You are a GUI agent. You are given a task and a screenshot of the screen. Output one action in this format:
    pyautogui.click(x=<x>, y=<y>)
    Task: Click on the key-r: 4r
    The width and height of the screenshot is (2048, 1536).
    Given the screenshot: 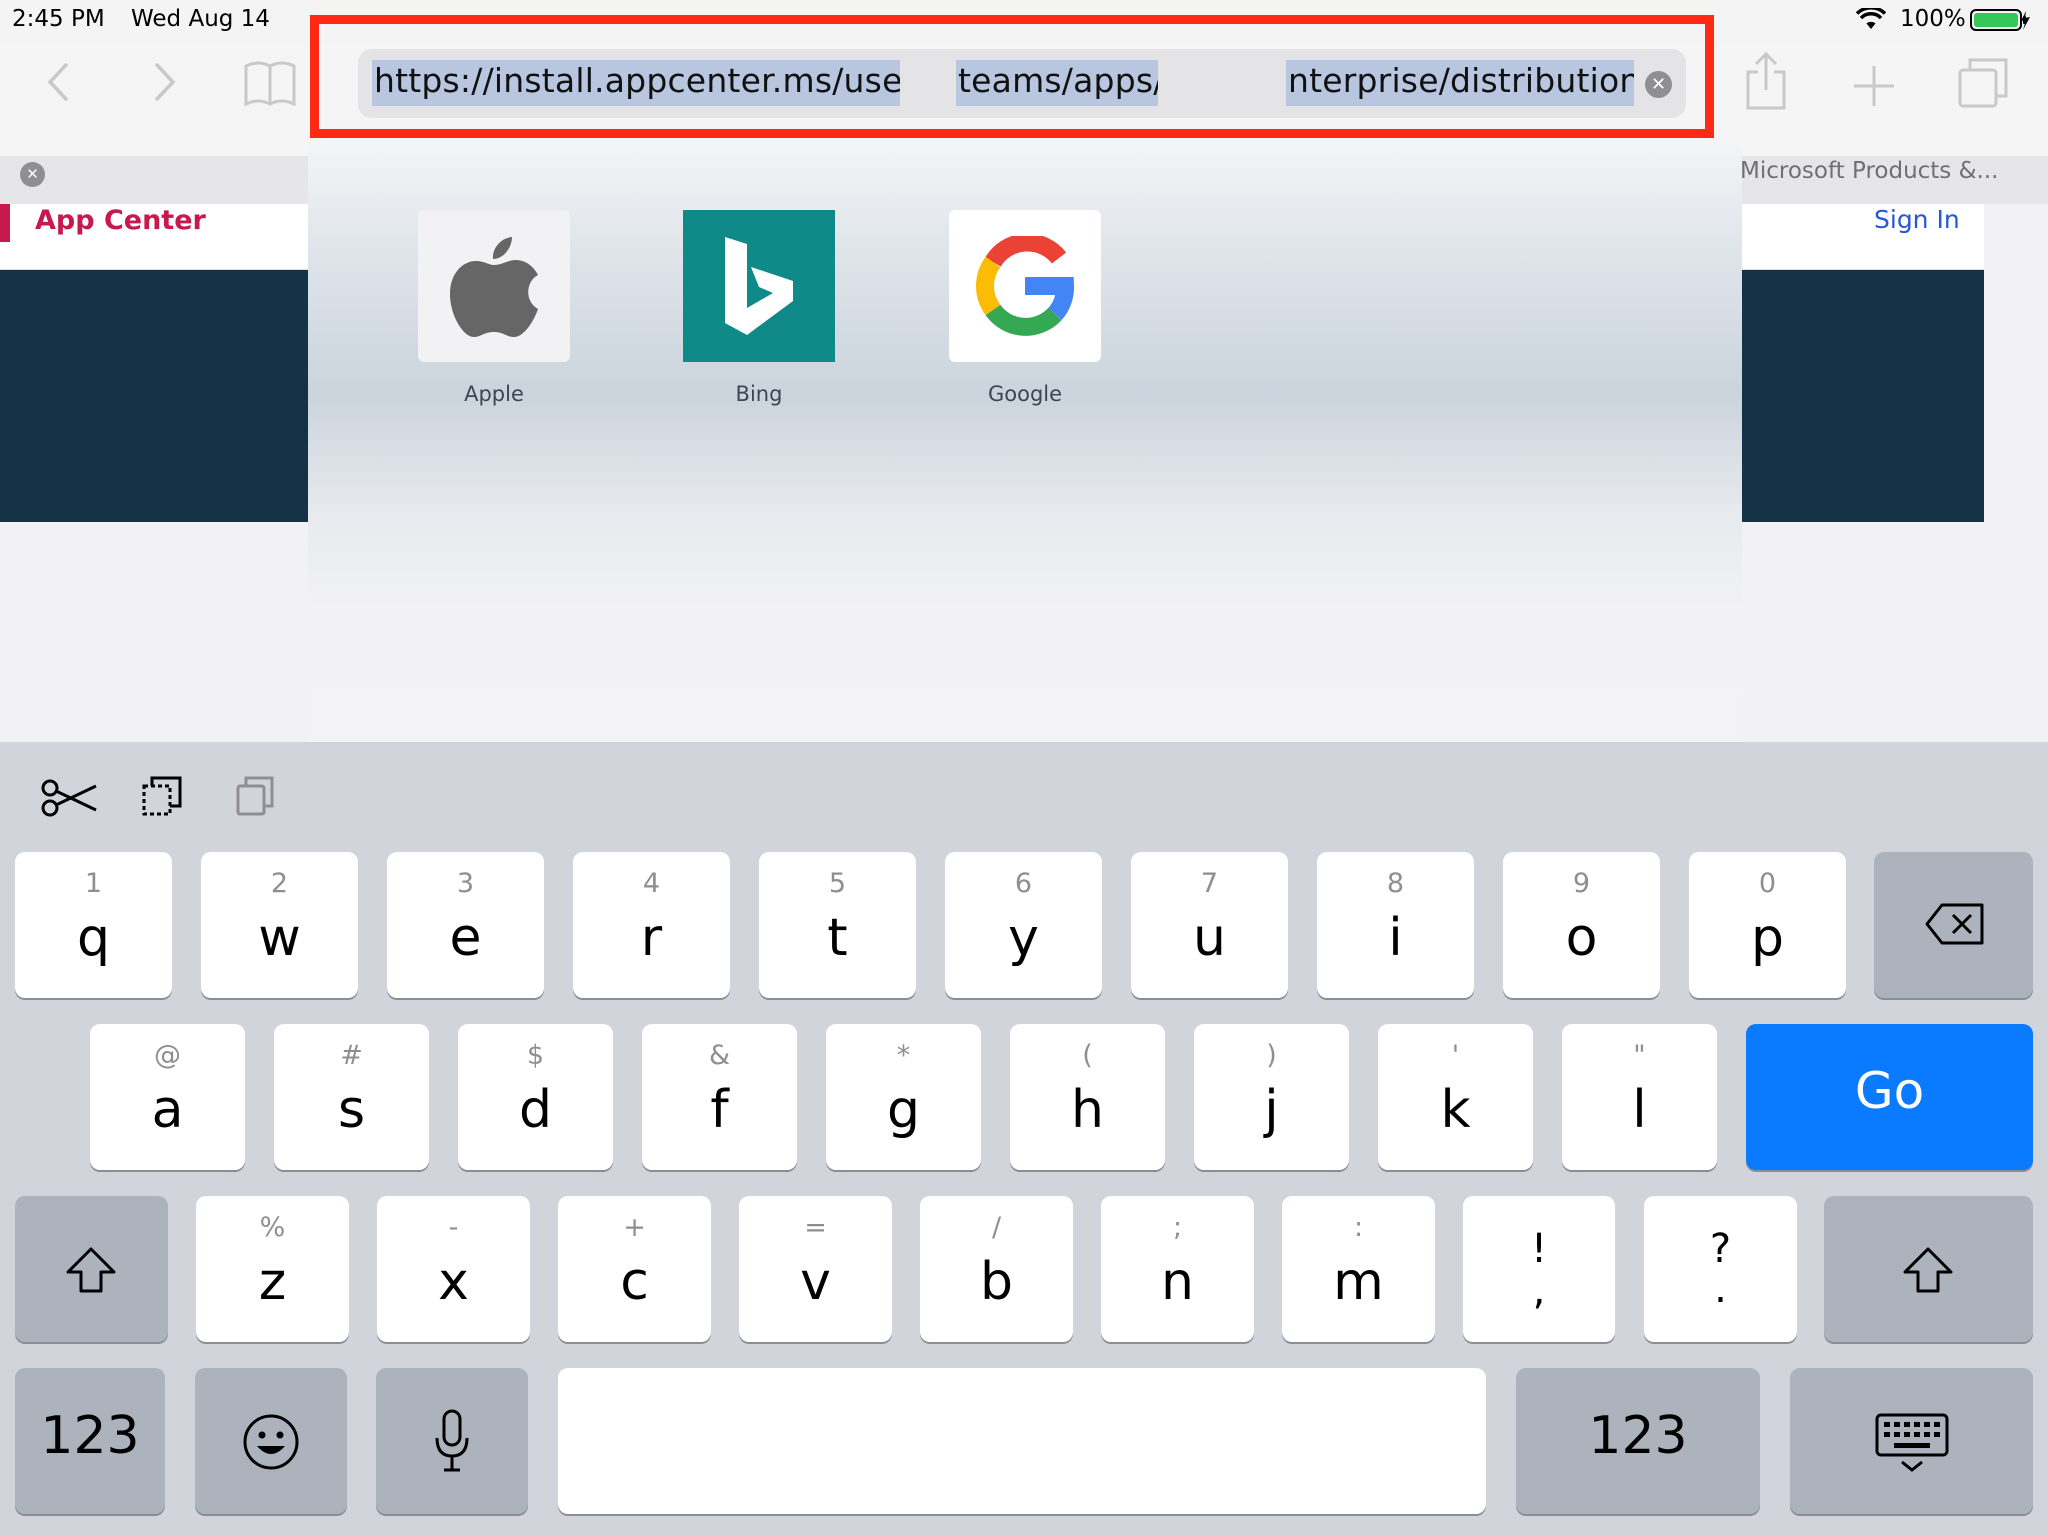 What is the action you would take?
    pyautogui.click(x=651, y=925)
    